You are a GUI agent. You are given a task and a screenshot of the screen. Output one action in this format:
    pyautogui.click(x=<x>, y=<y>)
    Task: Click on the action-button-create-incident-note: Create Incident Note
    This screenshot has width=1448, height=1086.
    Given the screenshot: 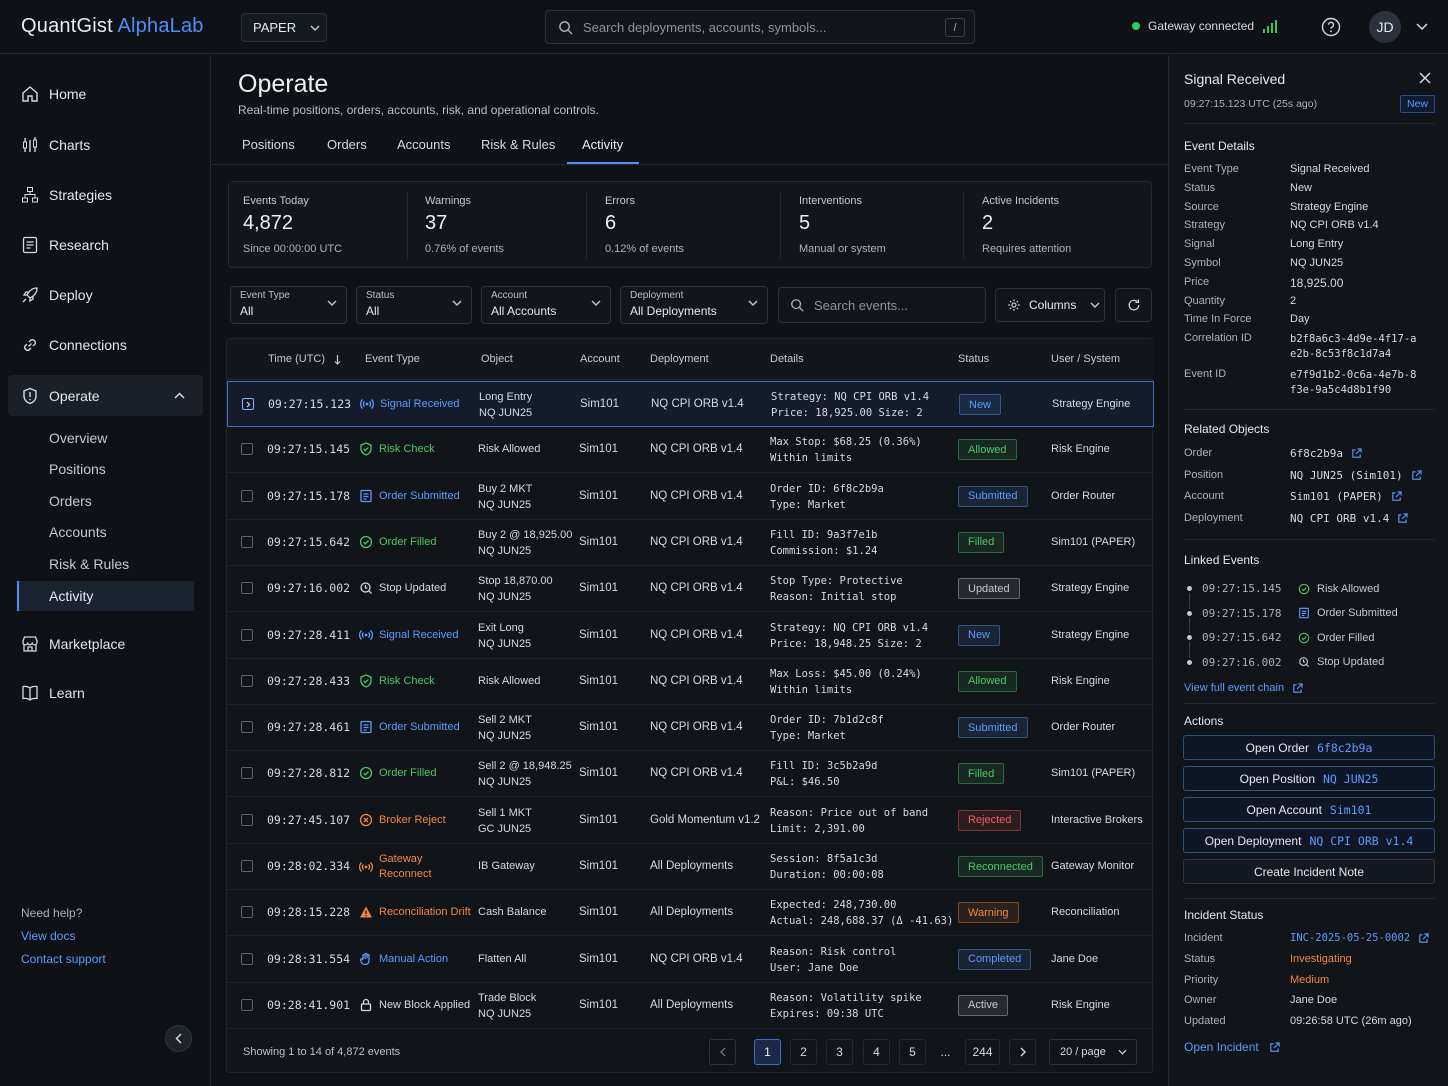 What is the action you would take?
    pyautogui.click(x=1309, y=871)
    